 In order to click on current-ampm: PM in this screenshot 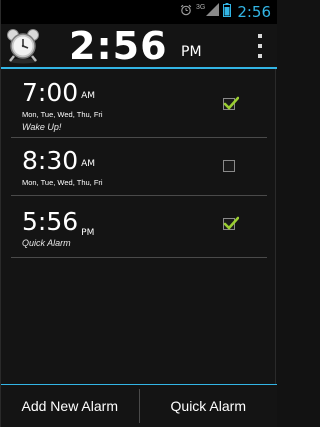, I will do `click(191, 52)`.